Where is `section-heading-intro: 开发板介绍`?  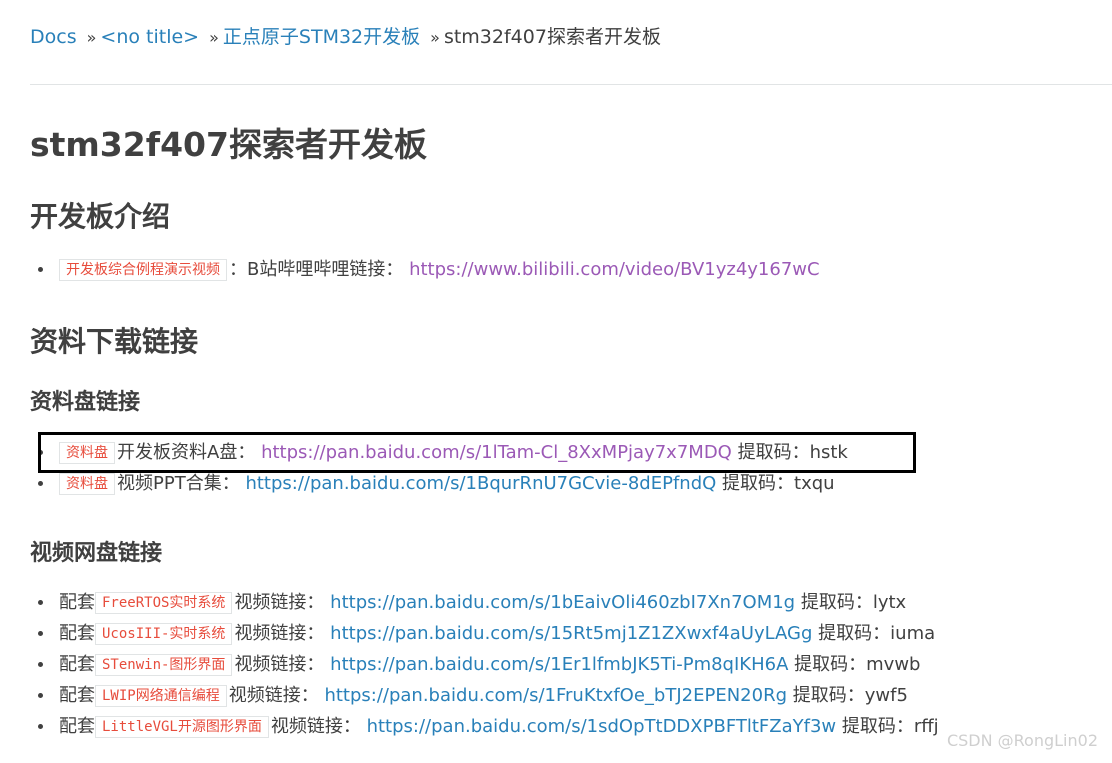 section-heading-intro: 开发板介绍 is located at coordinates (100, 216).